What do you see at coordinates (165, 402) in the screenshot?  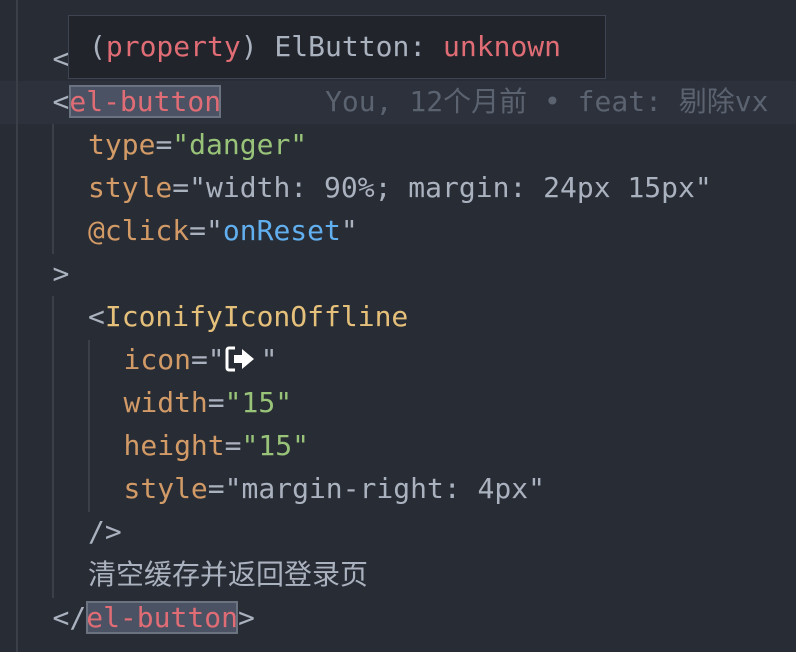 I see `code-token: width` at bounding box center [165, 402].